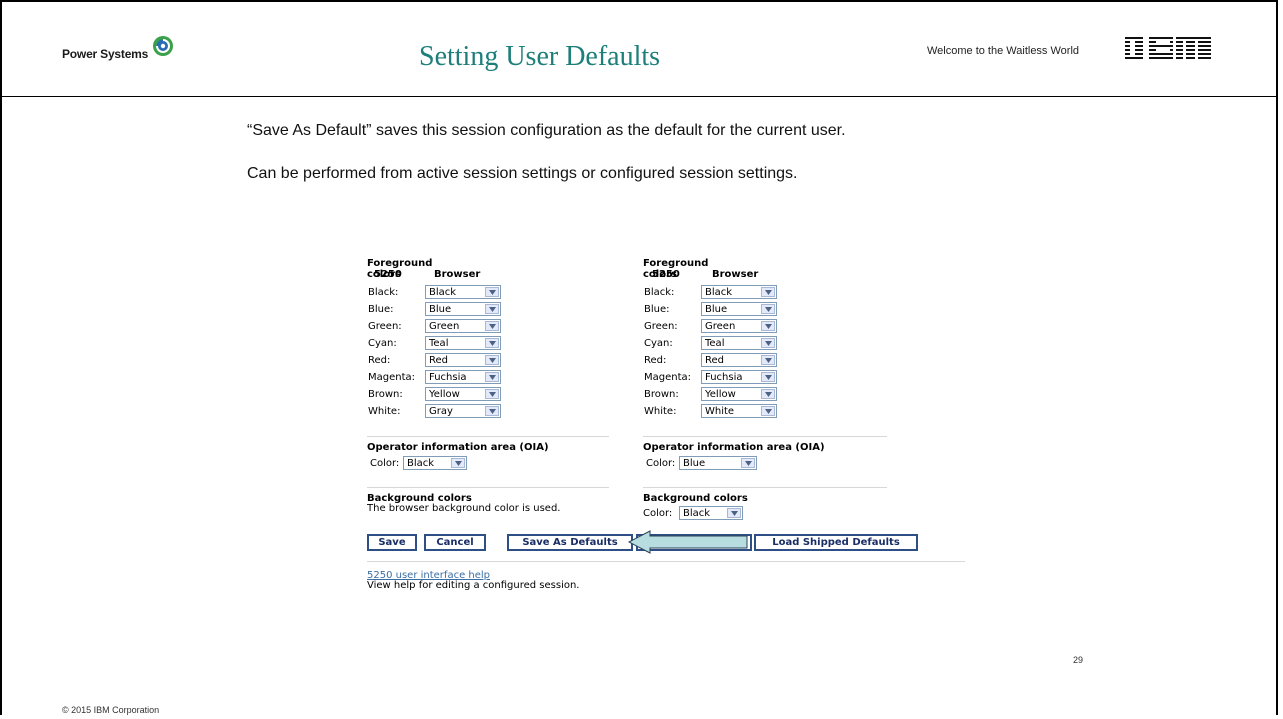  I want to click on browser-color-value: Red, so click(438, 360).